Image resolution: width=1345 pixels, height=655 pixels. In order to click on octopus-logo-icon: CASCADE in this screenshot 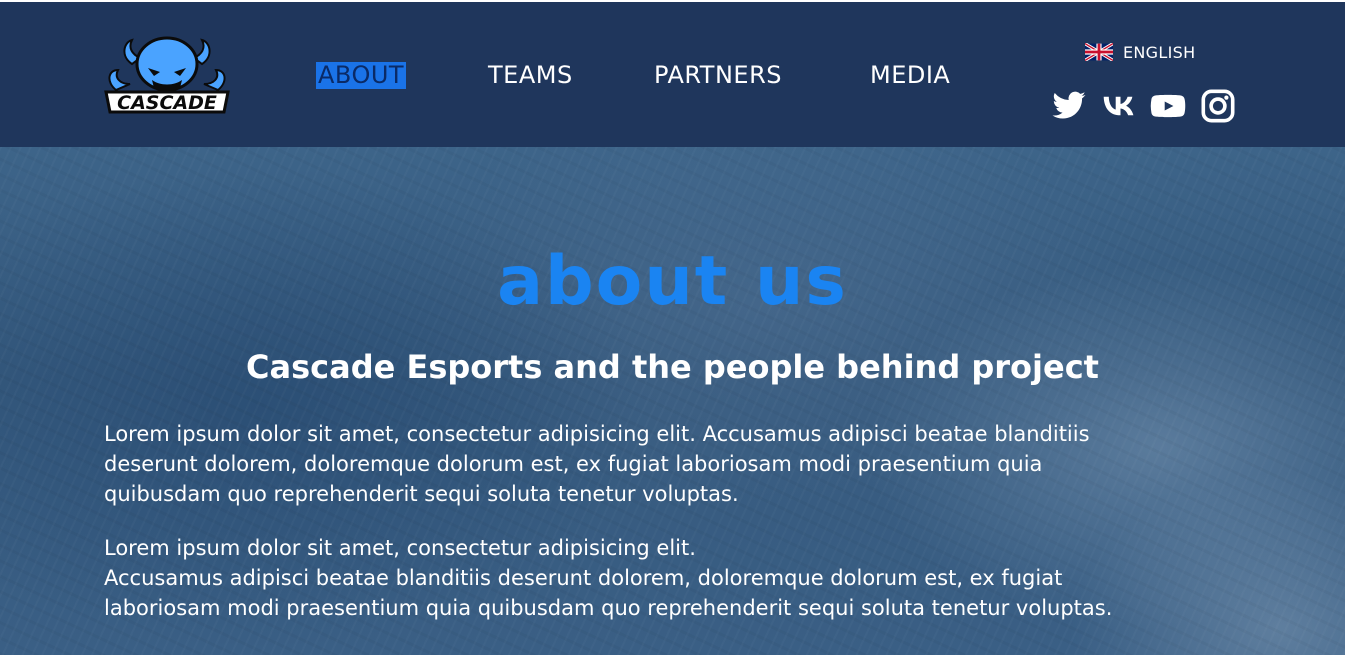, I will do `click(167, 75)`.